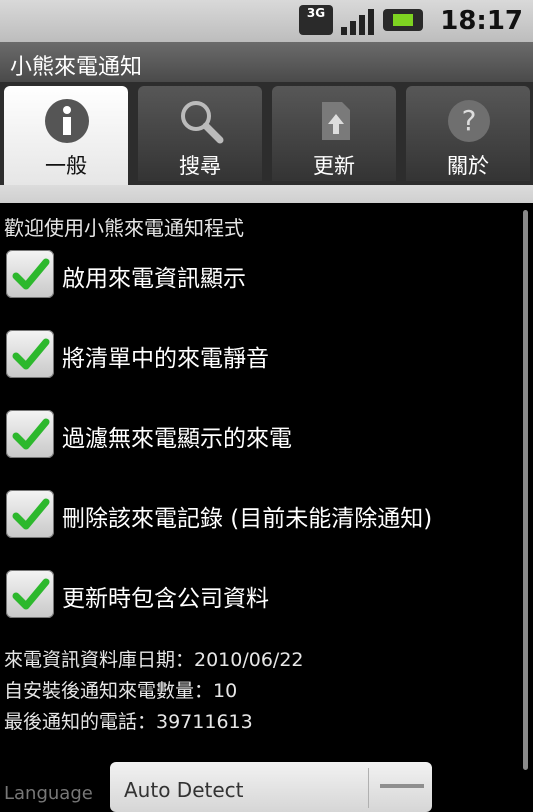 The height and width of the screenshot is (812, 533). I want to click on db-date-text: 來電資訊資料庫日期：2010/06/22, so click(154, 660).